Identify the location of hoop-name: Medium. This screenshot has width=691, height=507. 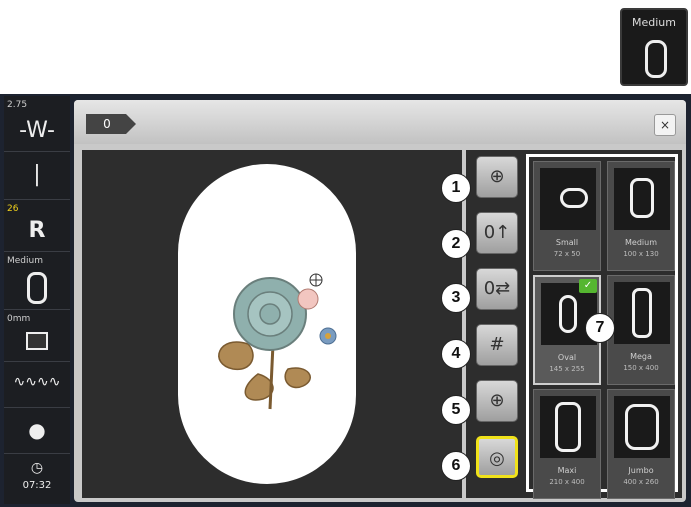
(641, 242).